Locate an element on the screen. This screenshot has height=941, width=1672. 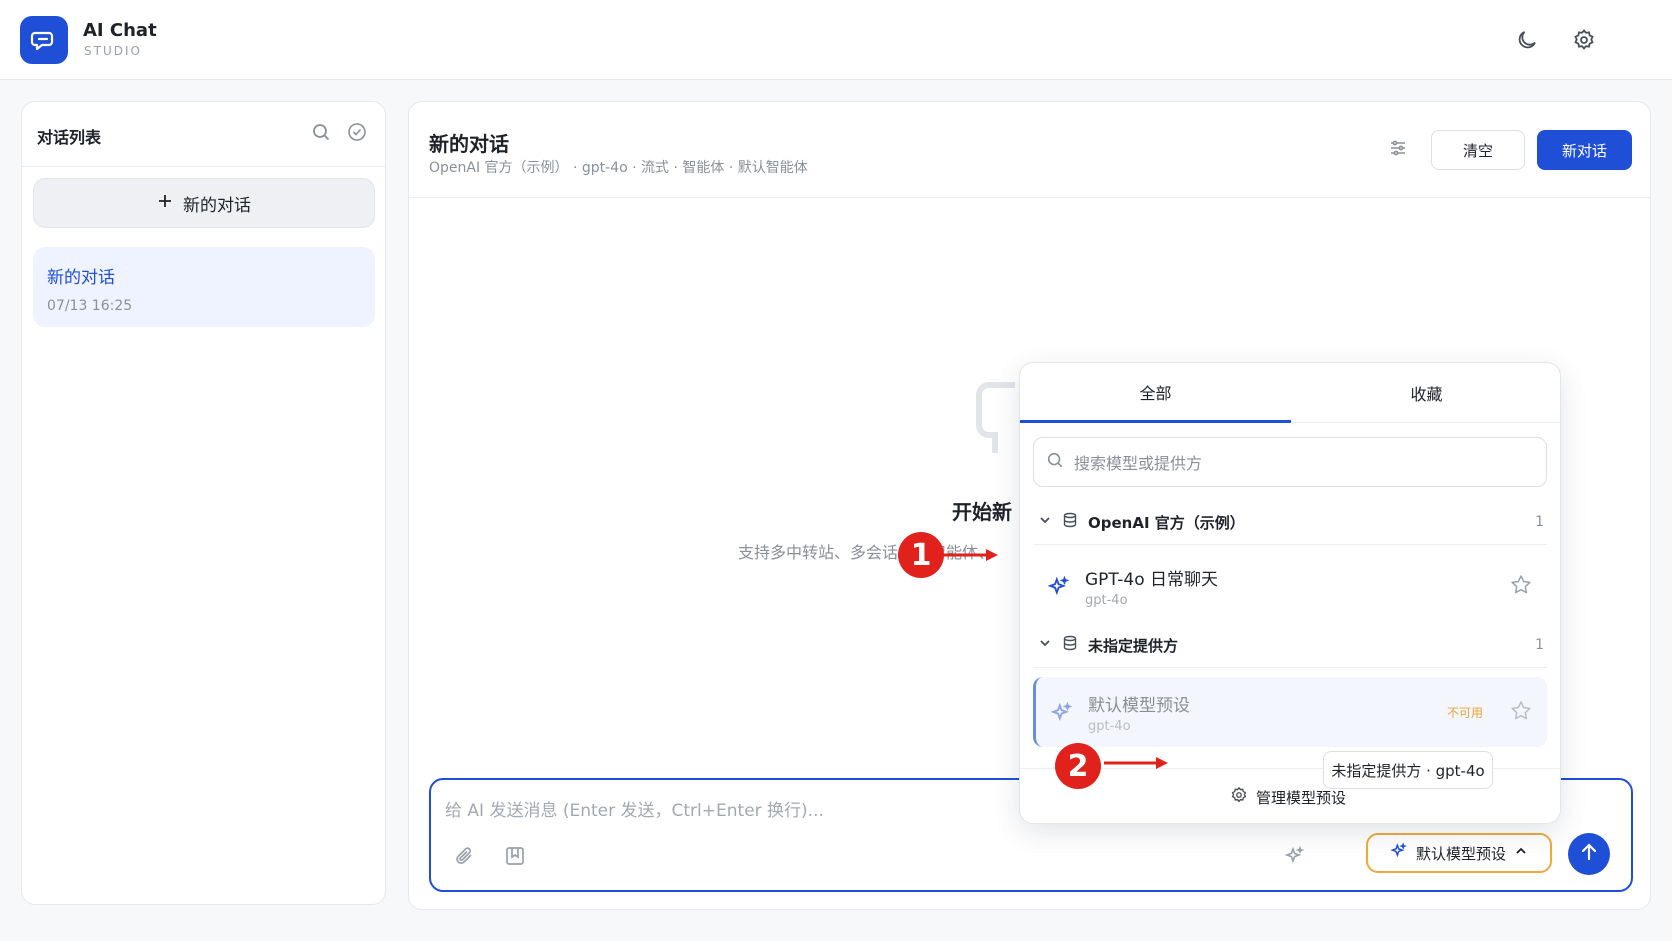
chevron-up-icon is located at coordinates (1521, 853).